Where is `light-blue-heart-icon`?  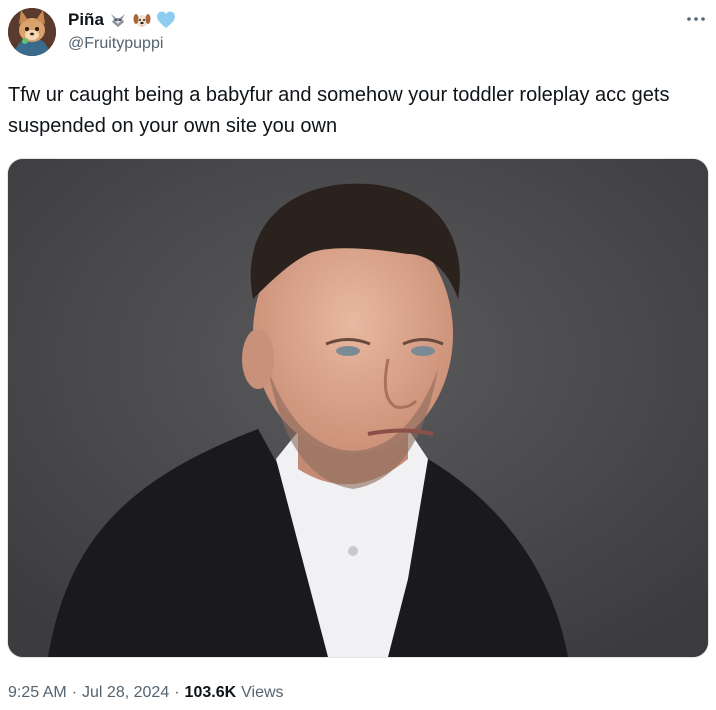
light-blue-heart-icon is located at coordinates (165, 19).